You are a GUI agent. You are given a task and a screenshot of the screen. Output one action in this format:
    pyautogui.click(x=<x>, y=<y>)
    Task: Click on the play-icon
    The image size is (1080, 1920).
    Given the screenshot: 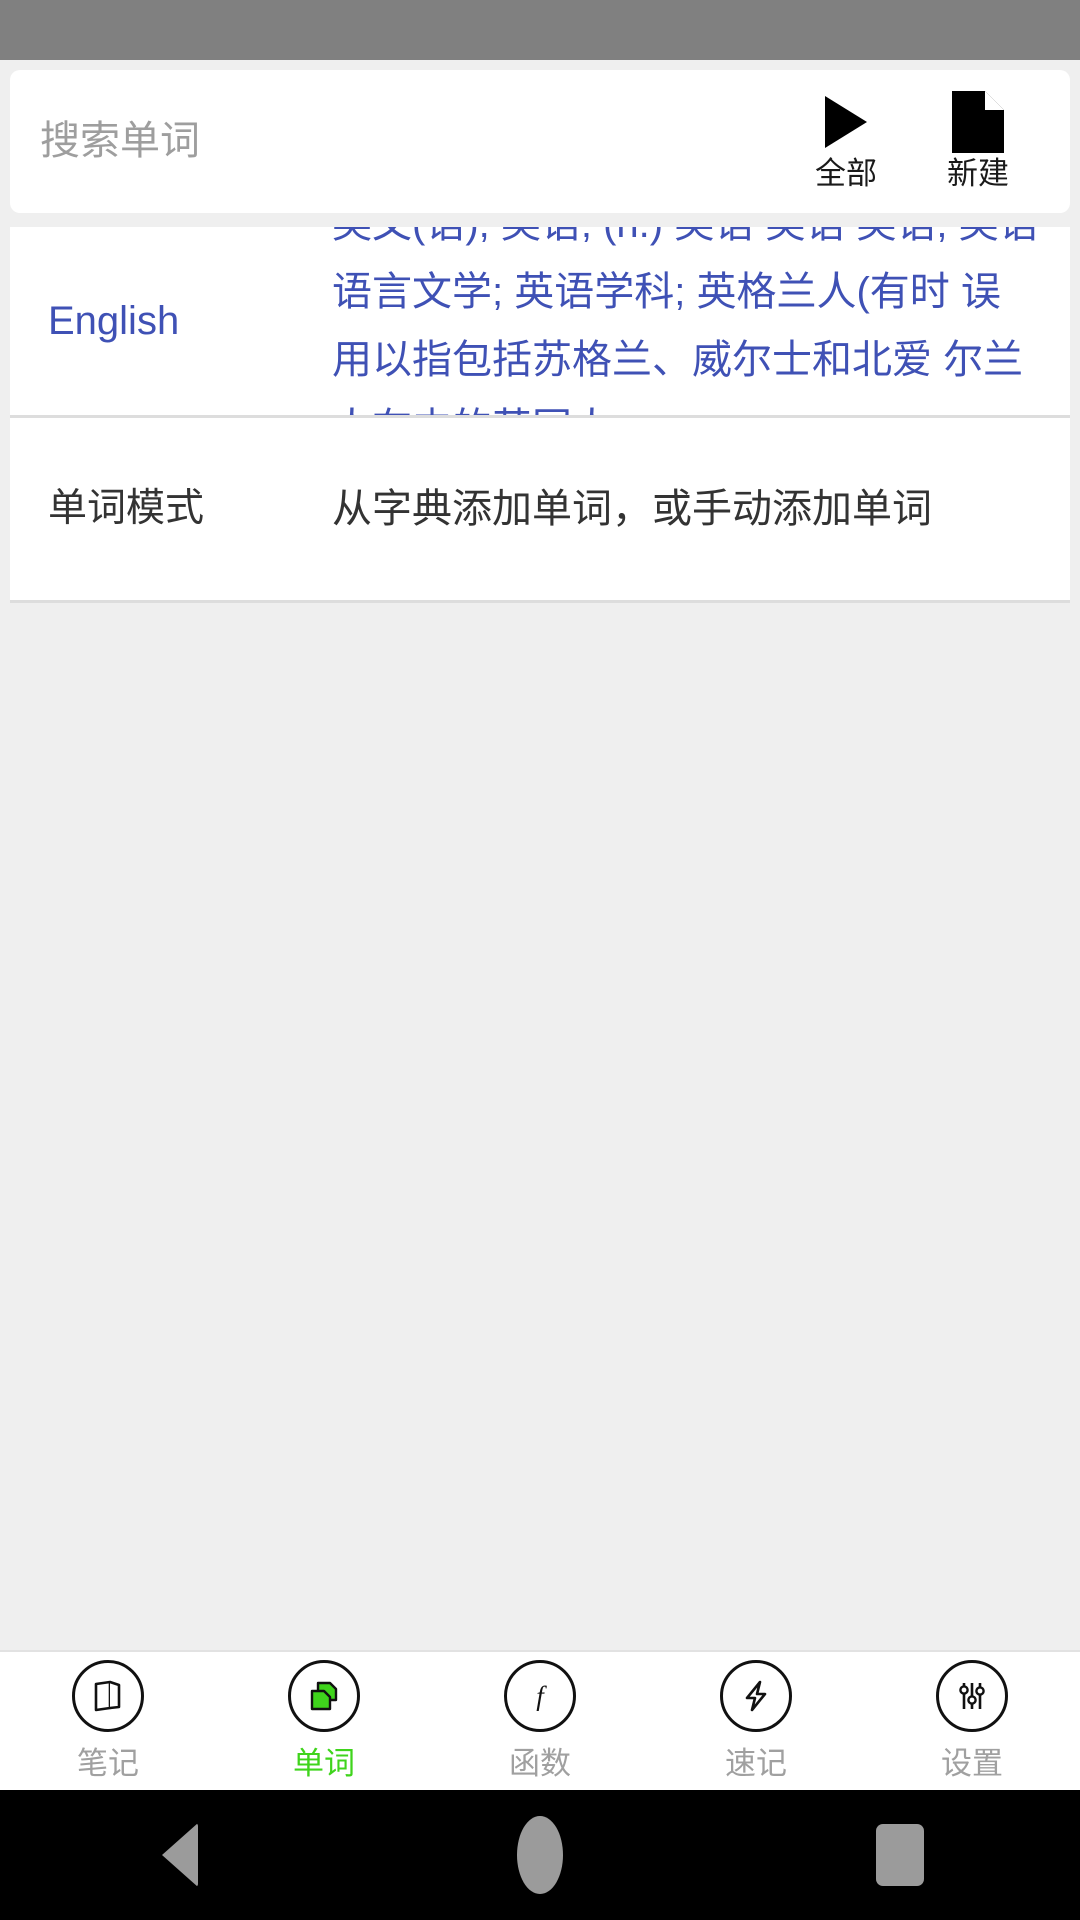 What is the action you would take?
    pyautogui.click(x=846, y=122)
    